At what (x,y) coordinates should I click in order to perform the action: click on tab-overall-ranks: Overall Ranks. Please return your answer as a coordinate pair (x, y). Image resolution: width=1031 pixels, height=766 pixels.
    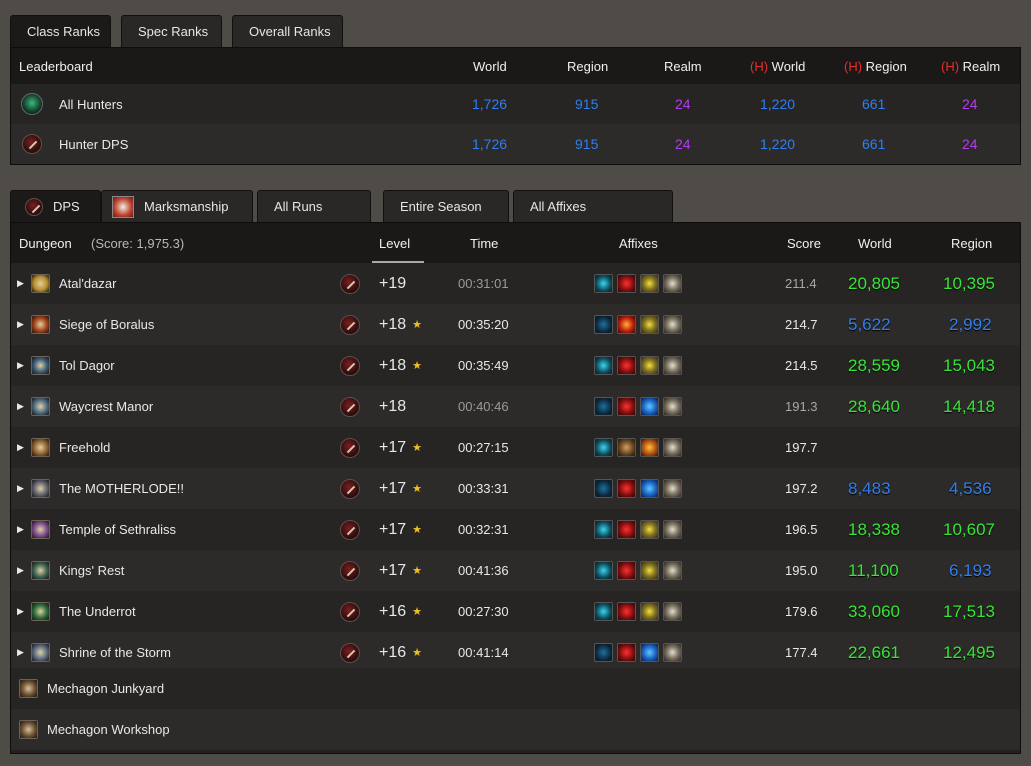
    Looking at the image, I should click on (287, 31).